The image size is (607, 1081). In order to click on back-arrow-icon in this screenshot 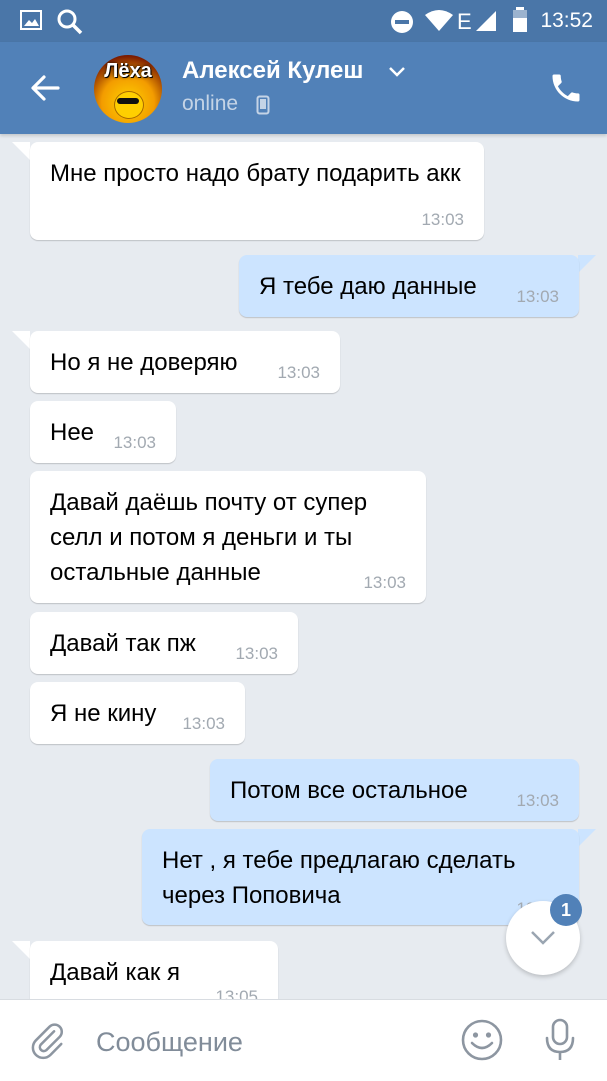, I will do `click(46, 88)`.